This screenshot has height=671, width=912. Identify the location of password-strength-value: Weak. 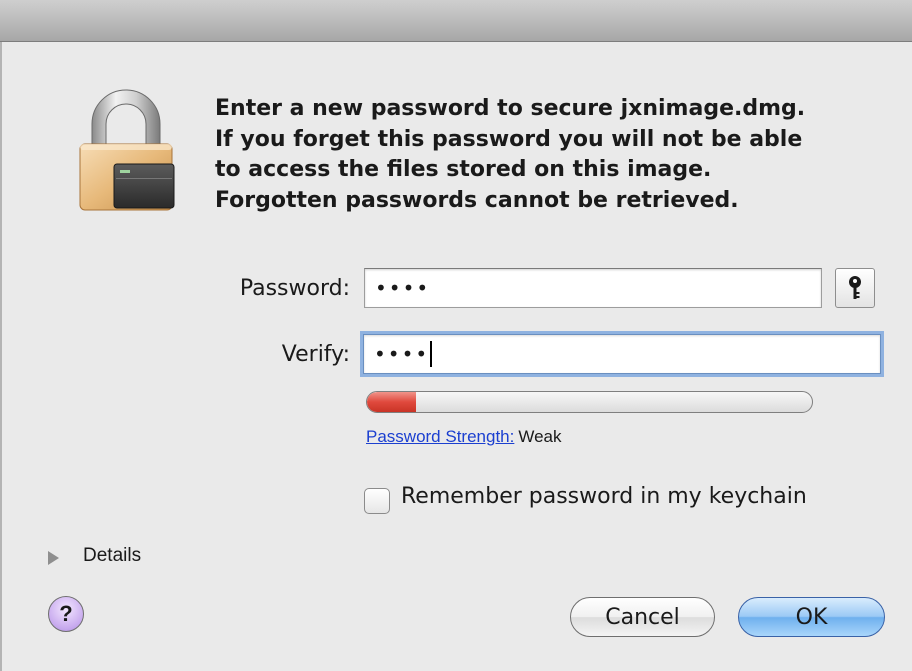
(540, 436).